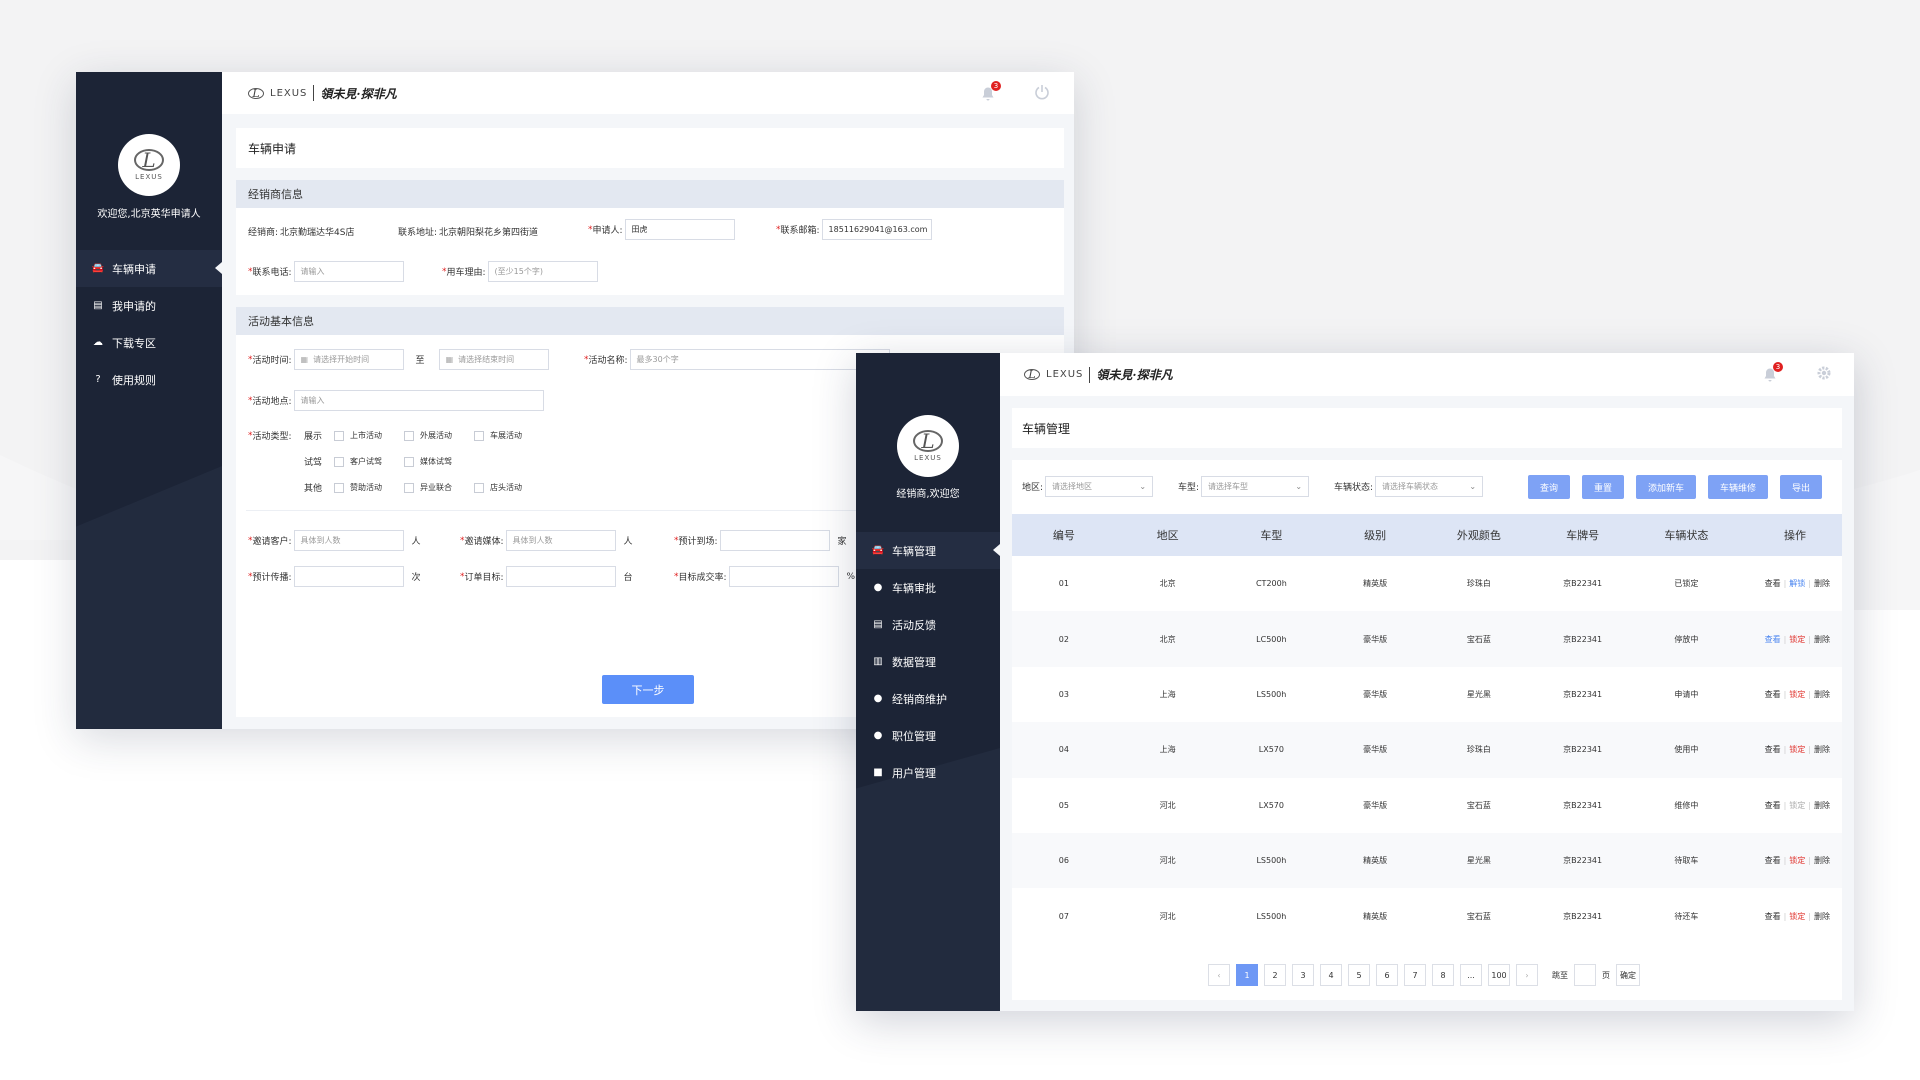 The image size is (1920, 1080). I want to click on goto-confirm-button: 确定, so click(1628, 975).